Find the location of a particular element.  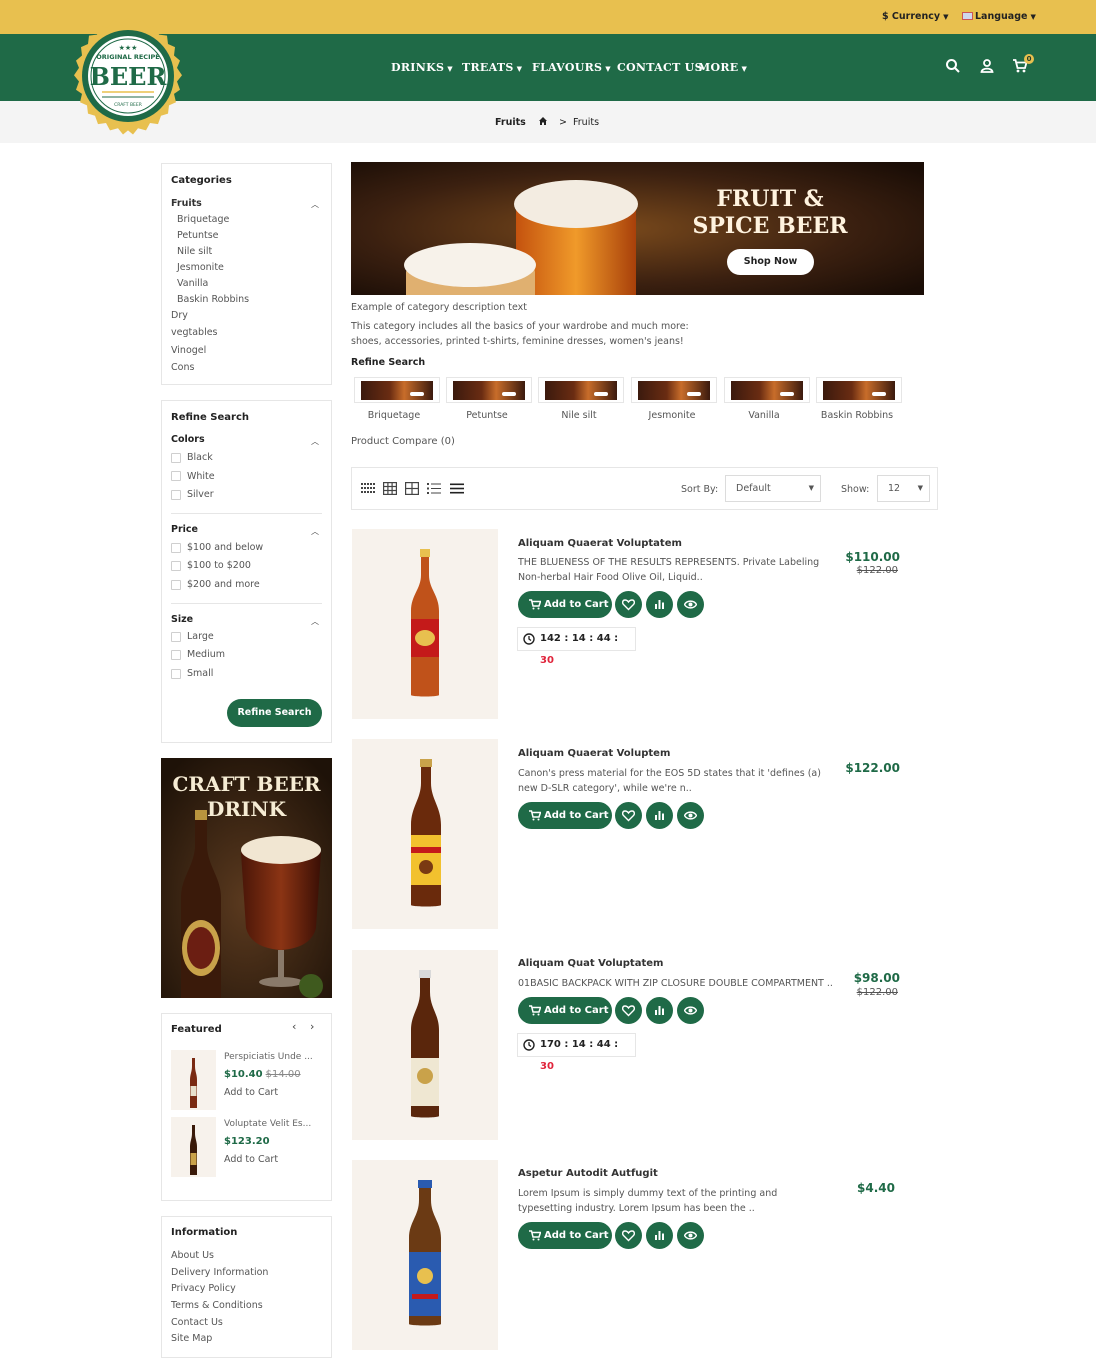

checkbox-large is located at coordinates (176, 637).